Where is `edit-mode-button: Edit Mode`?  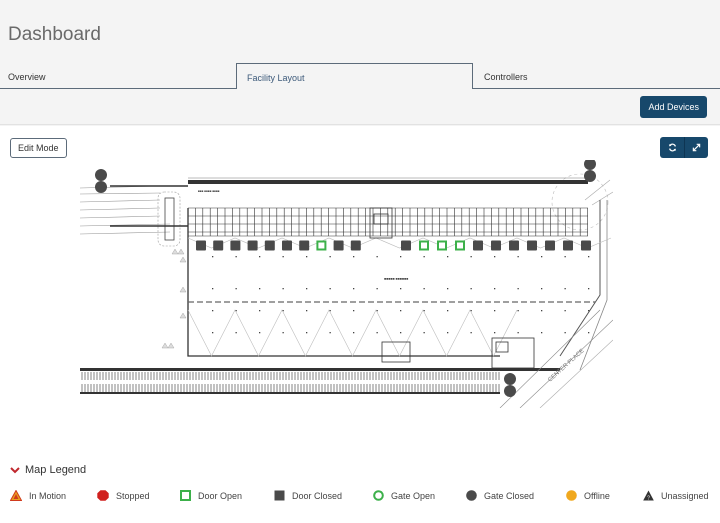
edit-mode-button: Edit Mode is located at coordinates (38, 148).